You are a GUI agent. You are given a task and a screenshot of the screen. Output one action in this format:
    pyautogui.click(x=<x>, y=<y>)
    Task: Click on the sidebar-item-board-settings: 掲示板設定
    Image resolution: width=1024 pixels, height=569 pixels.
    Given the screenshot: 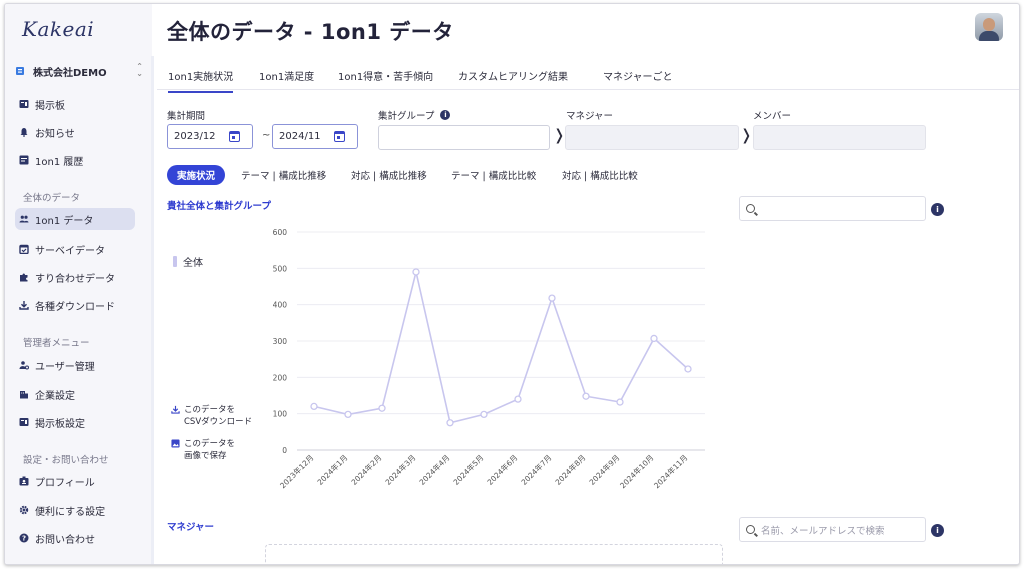 What is the action you would take?
    pyautogui.click(x=75, y=422)
    